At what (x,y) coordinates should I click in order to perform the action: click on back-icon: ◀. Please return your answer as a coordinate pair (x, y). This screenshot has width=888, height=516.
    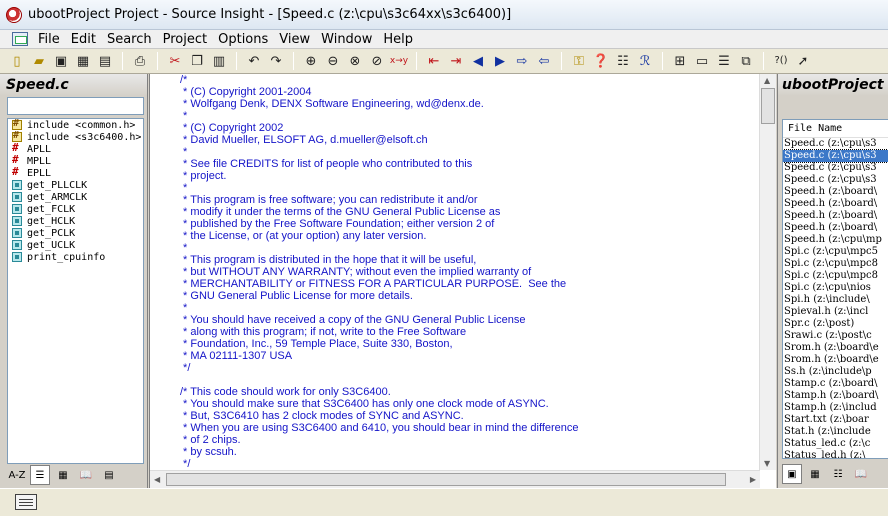
    Looking at the image, I should click on (478, 61).